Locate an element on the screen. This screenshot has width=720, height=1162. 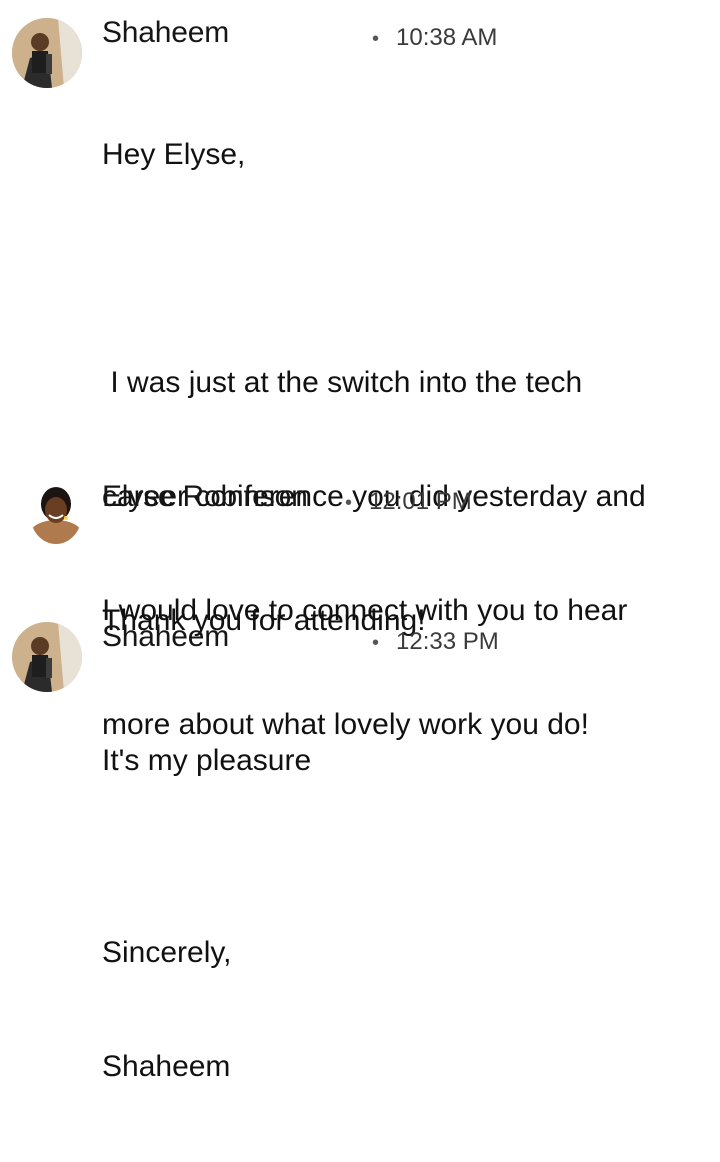
message-item: Shaheem • 12:33 PM It's my pleasure is located at coordinates (360, 698).